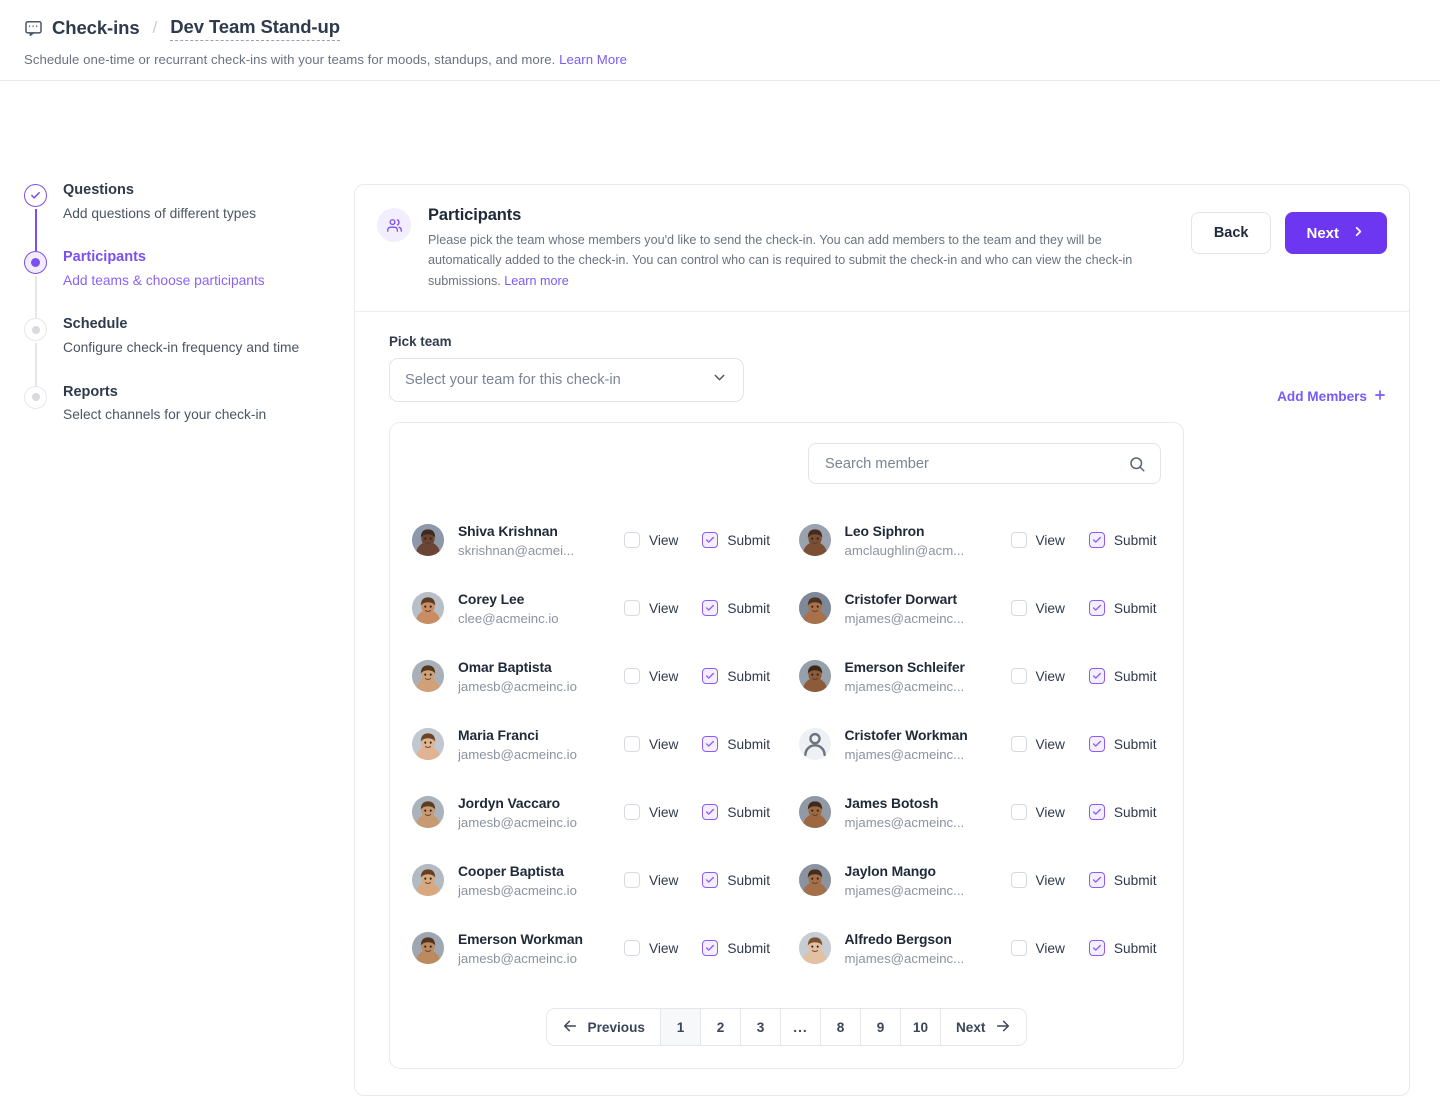  Describe the element at coordinates (719, 380) in the screenshot. I see `chevron-down-icon` at that location.